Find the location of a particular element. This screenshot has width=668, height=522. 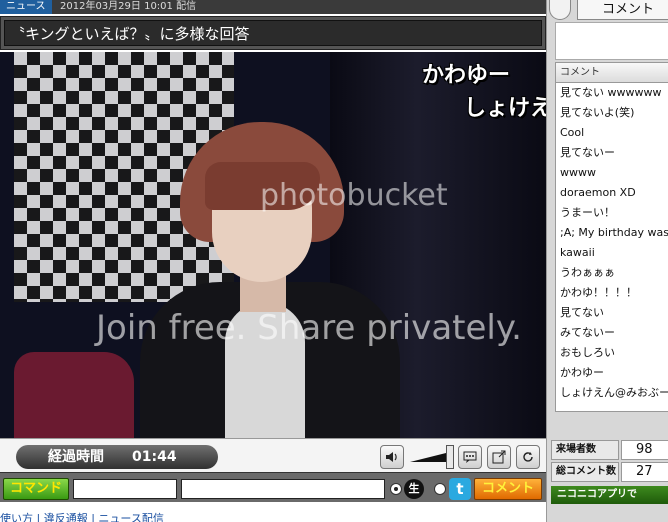

list-item: おもしろい is located at coordinates (612, 353).